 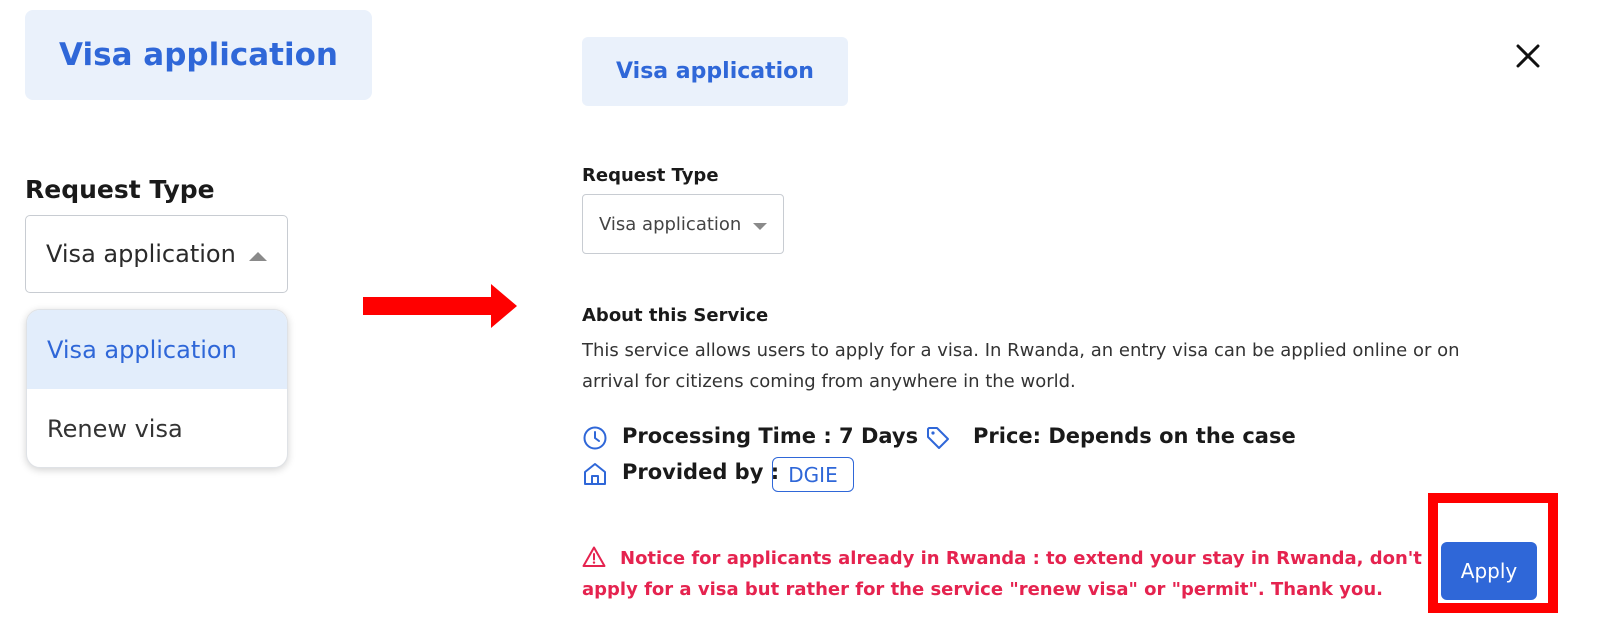 What do you see at coordinates (1134, 436) in the screenshot?
I see `price: Price: Depends on the case` at bounding box center [1134, 436].